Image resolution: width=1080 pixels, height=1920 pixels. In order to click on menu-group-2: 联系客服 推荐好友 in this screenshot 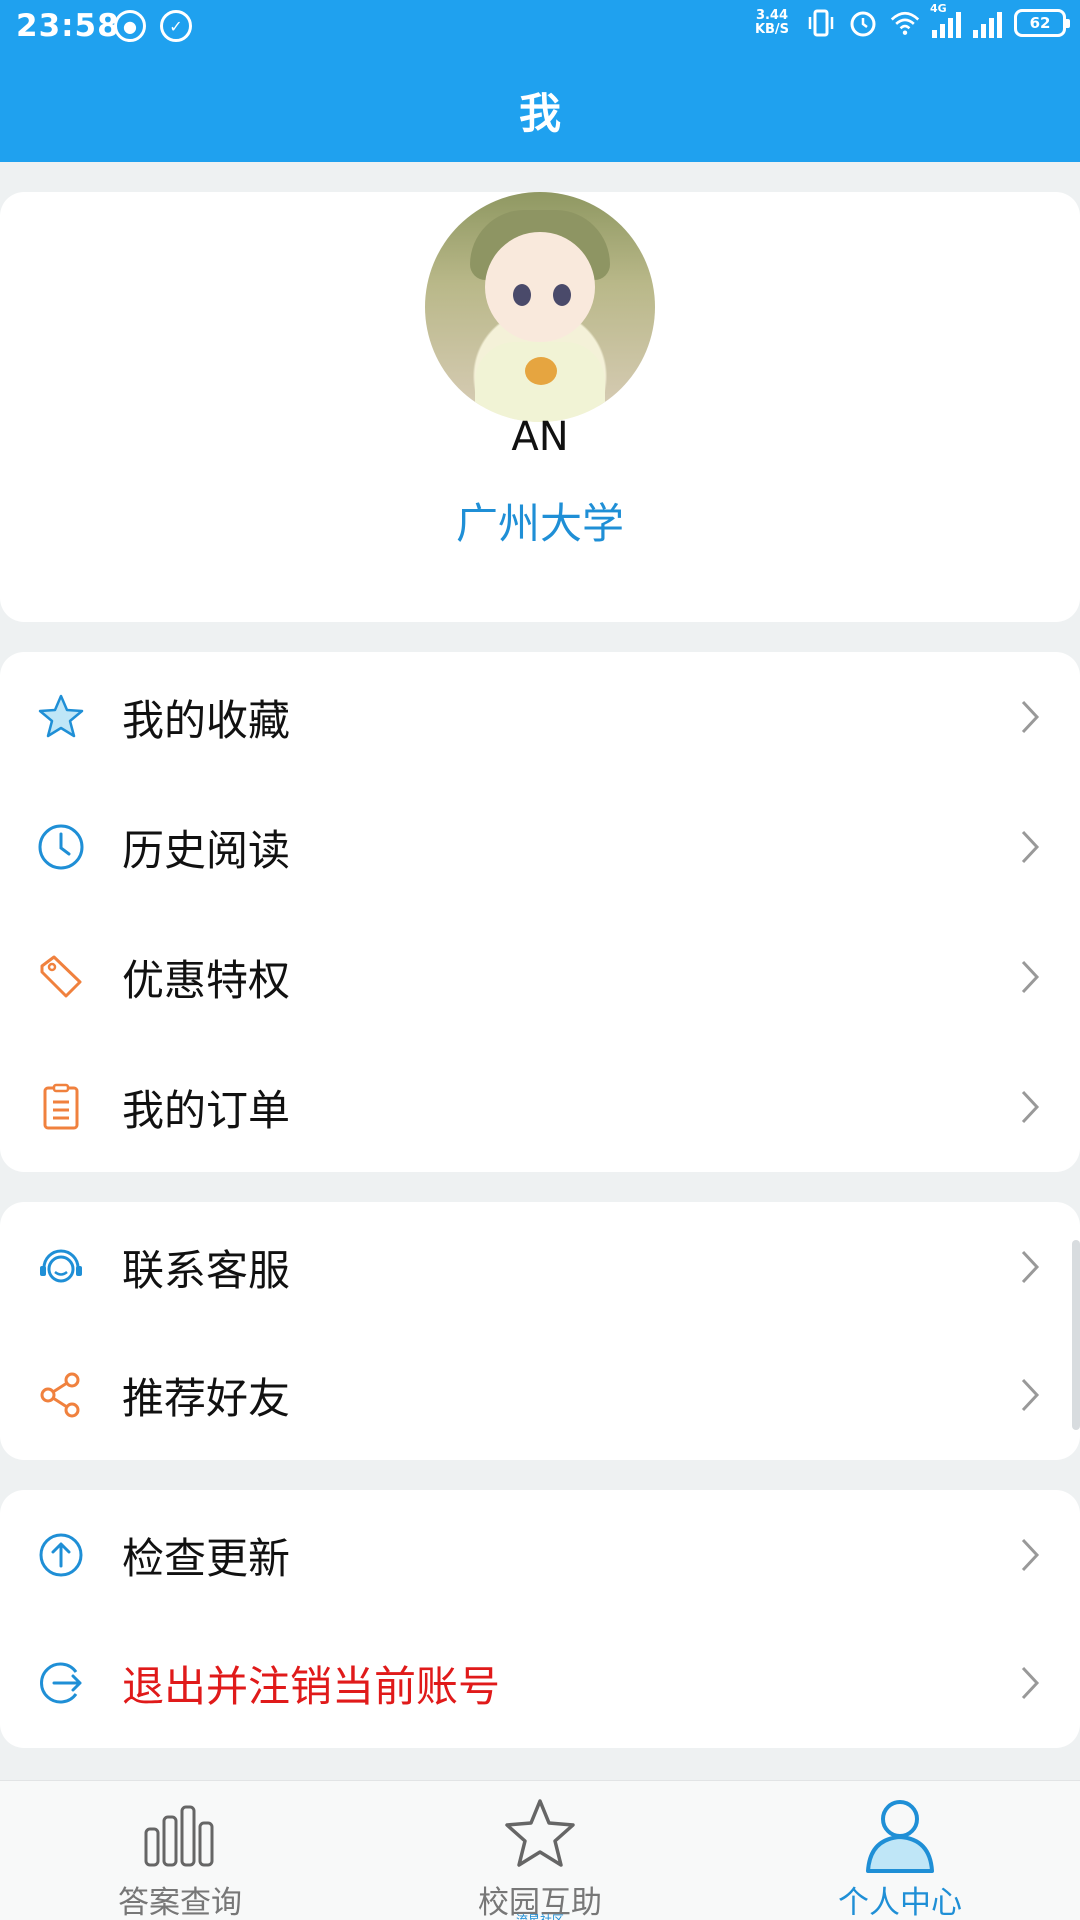, I will do `click(540, 1331)`.